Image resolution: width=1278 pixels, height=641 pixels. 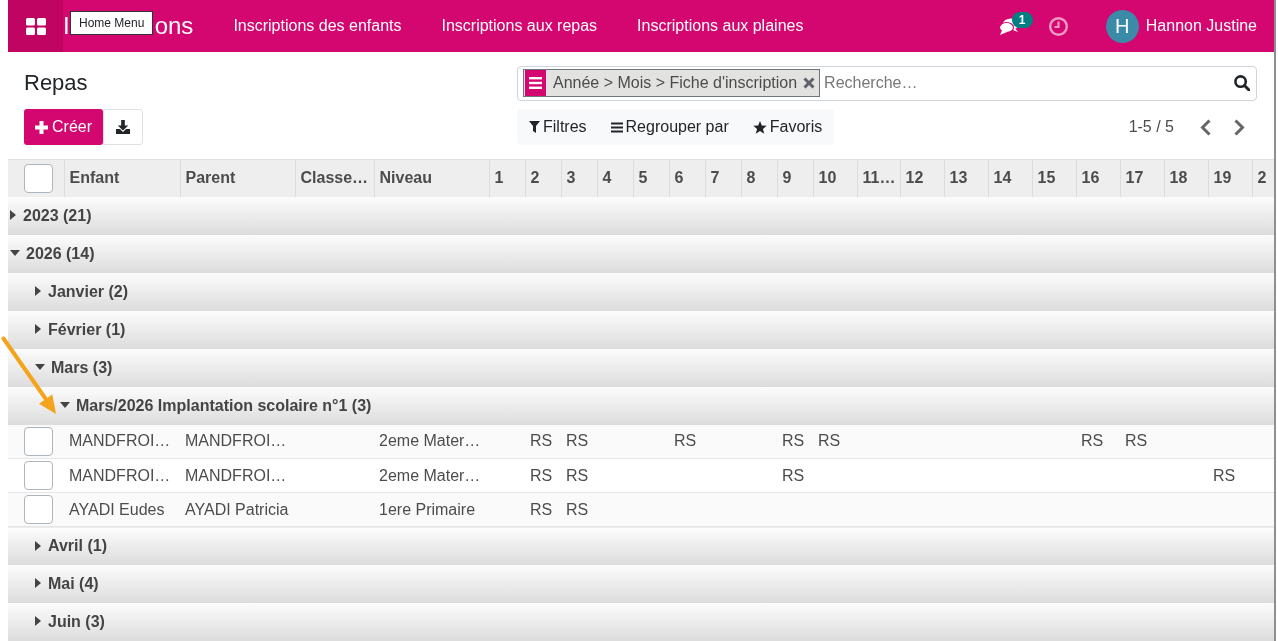 I want to click on group-row: Mars (3), so click(x=641, y=367).